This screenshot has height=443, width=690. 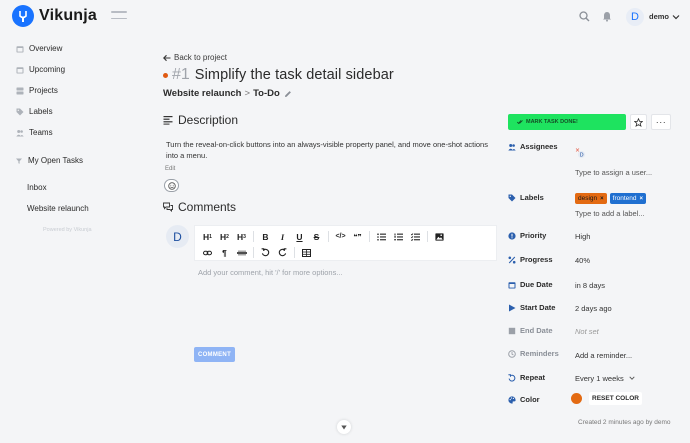 I want to click on color-label: Color, so click(x=530, y=399).